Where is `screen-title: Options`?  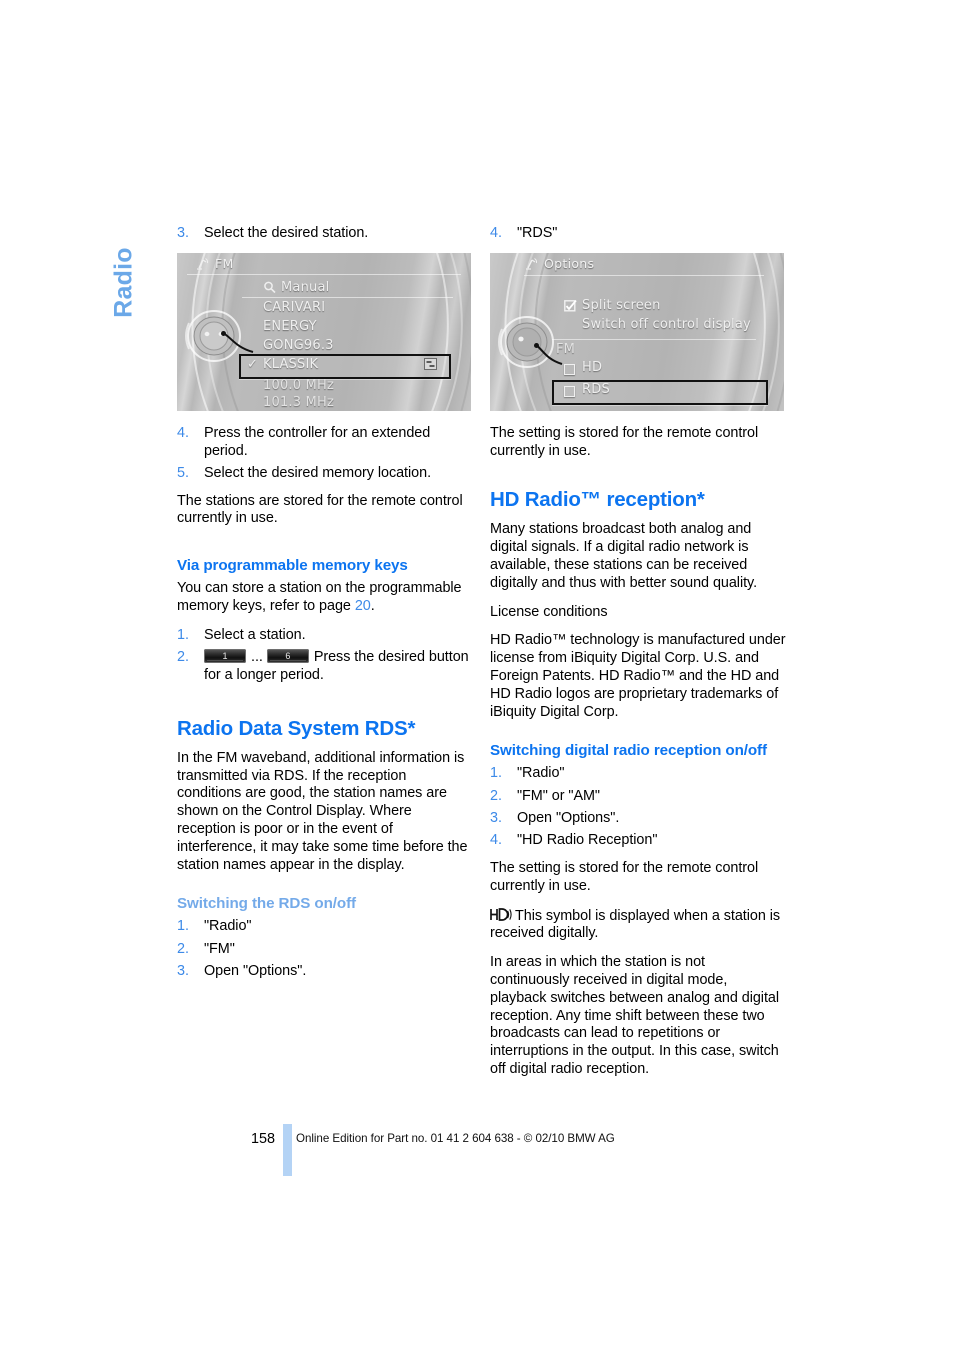 screen-title: Options is located at coordinates (569, 263).